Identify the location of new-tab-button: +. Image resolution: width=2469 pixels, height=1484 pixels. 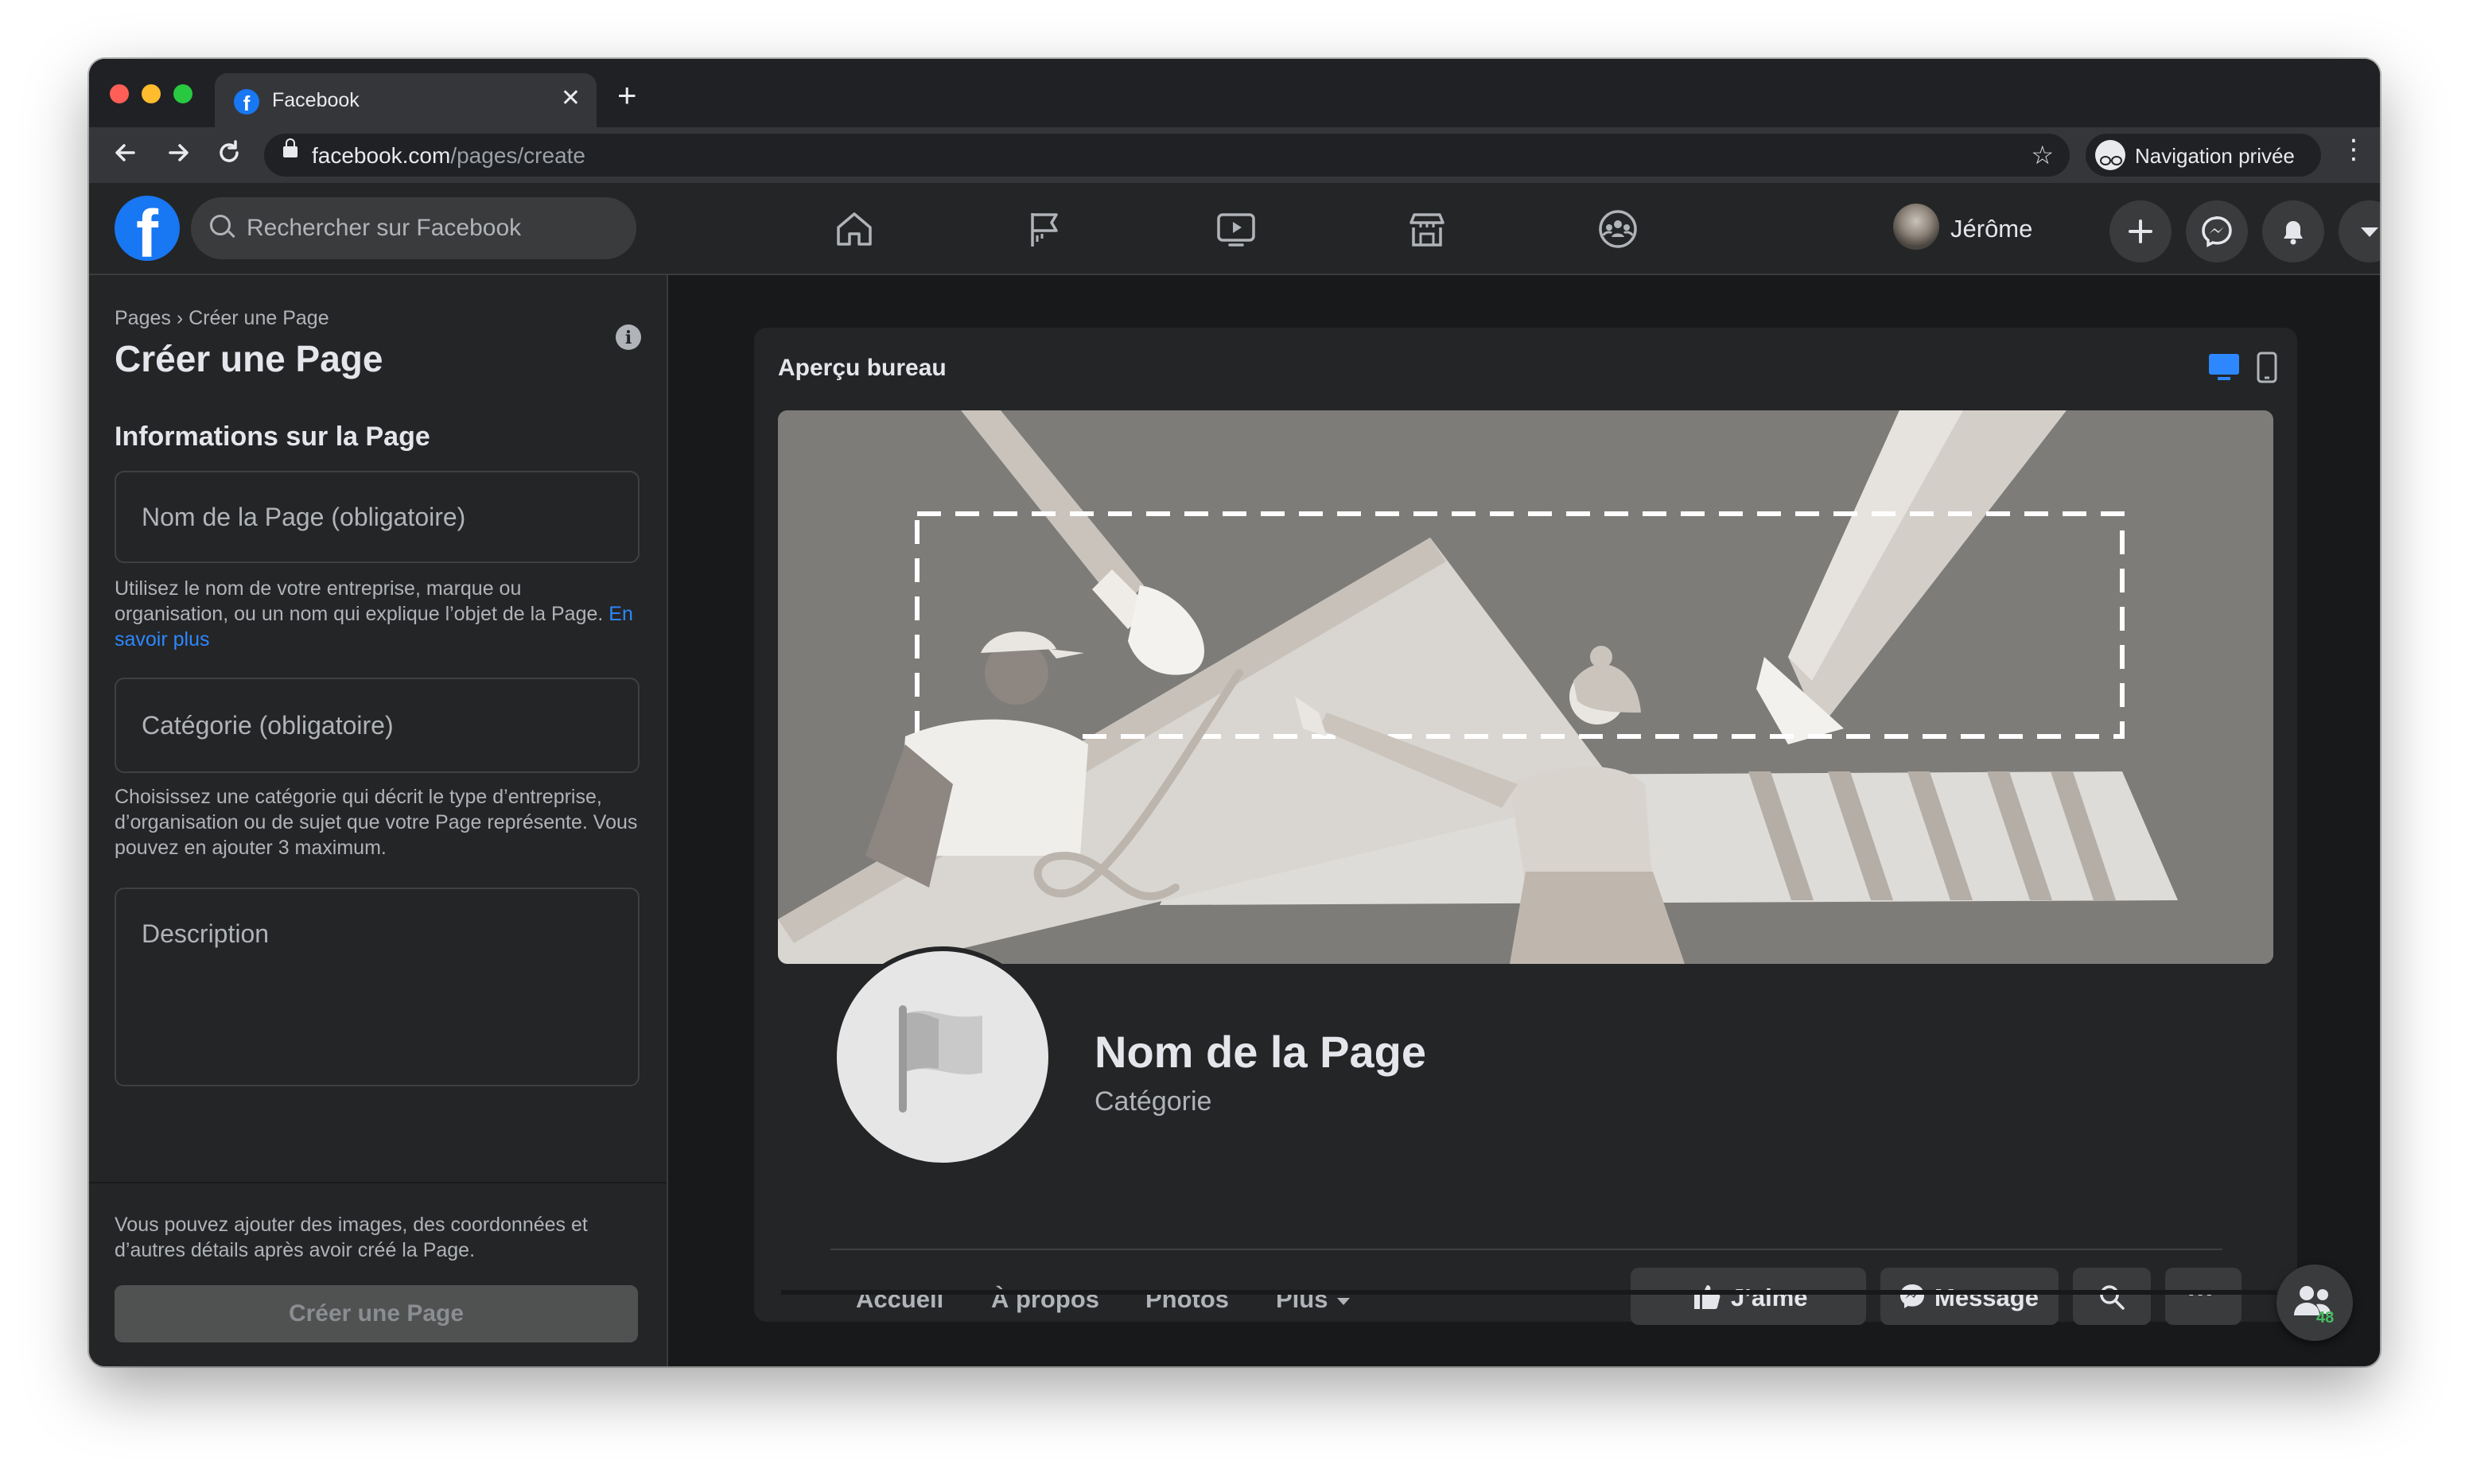
(627, 95).